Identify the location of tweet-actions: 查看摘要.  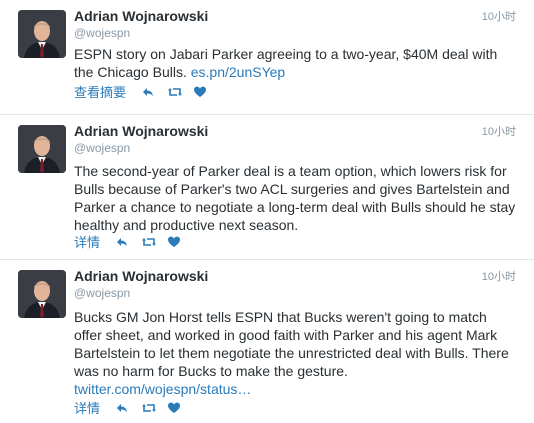
(147, 91).